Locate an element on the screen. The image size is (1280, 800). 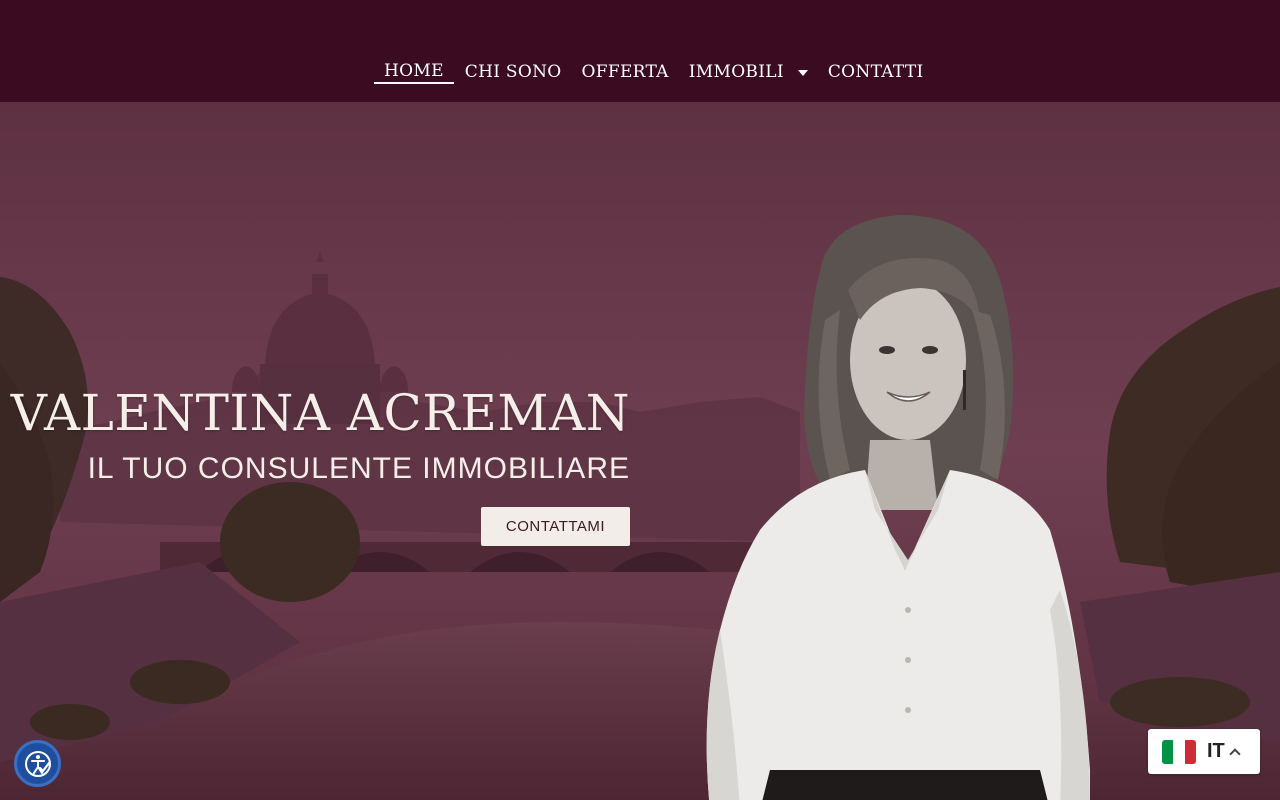
site-header: HOME CHI SONO OFFERTA IMMOBILI CONTATTI is located at coordinates (640, 51).